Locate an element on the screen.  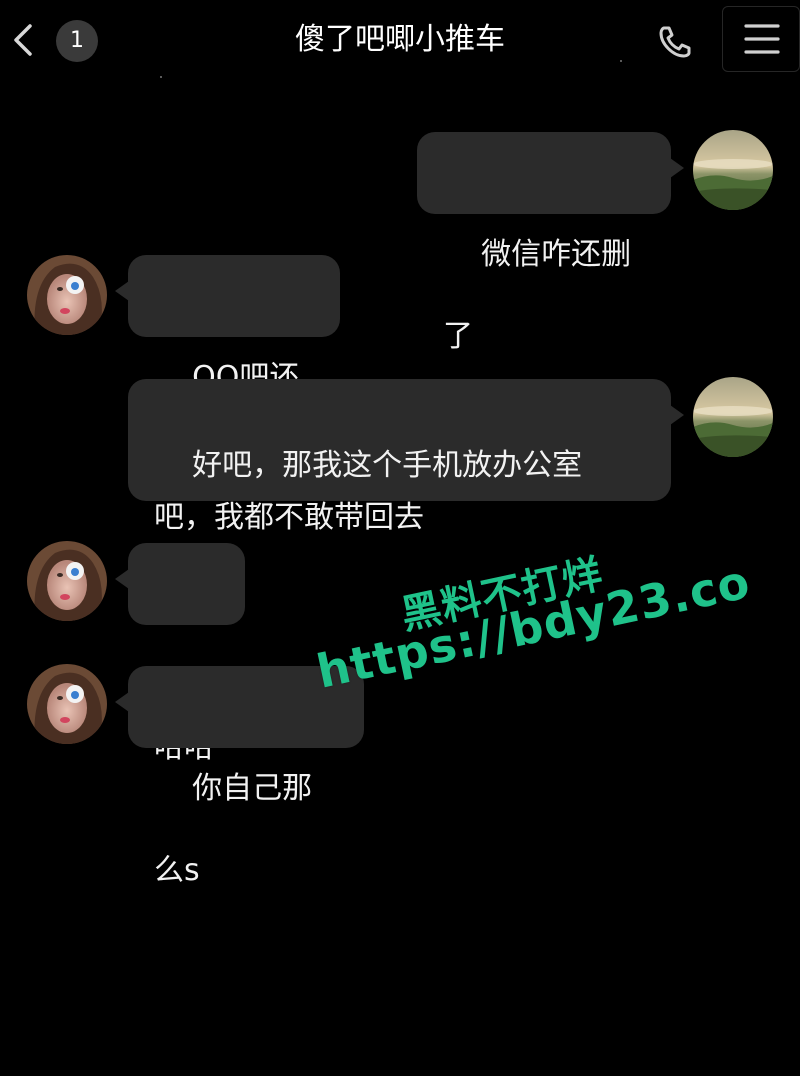
message-bubble: 微信咋还删了 is located at coordinates (550, 243).